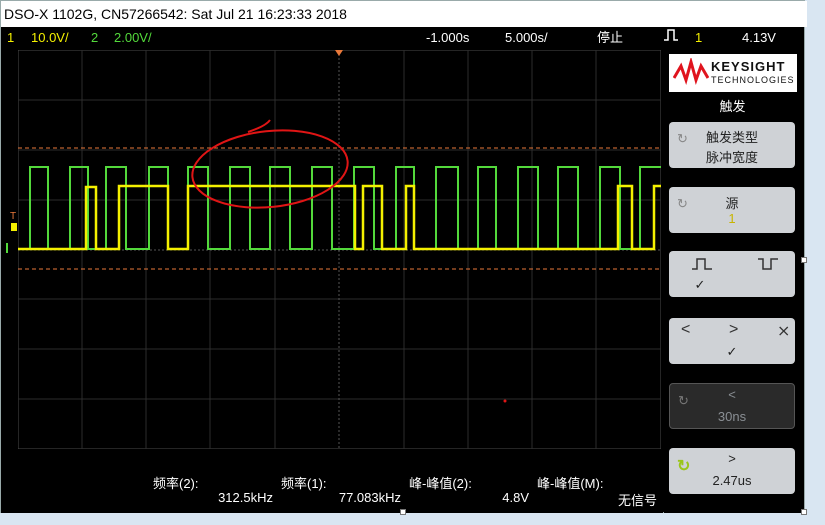 The width and height of the screenshot is (825, 525). Describe the element at coordinates (702, 264) in the screenshot. I see `rising-pulse-icon` at that location.